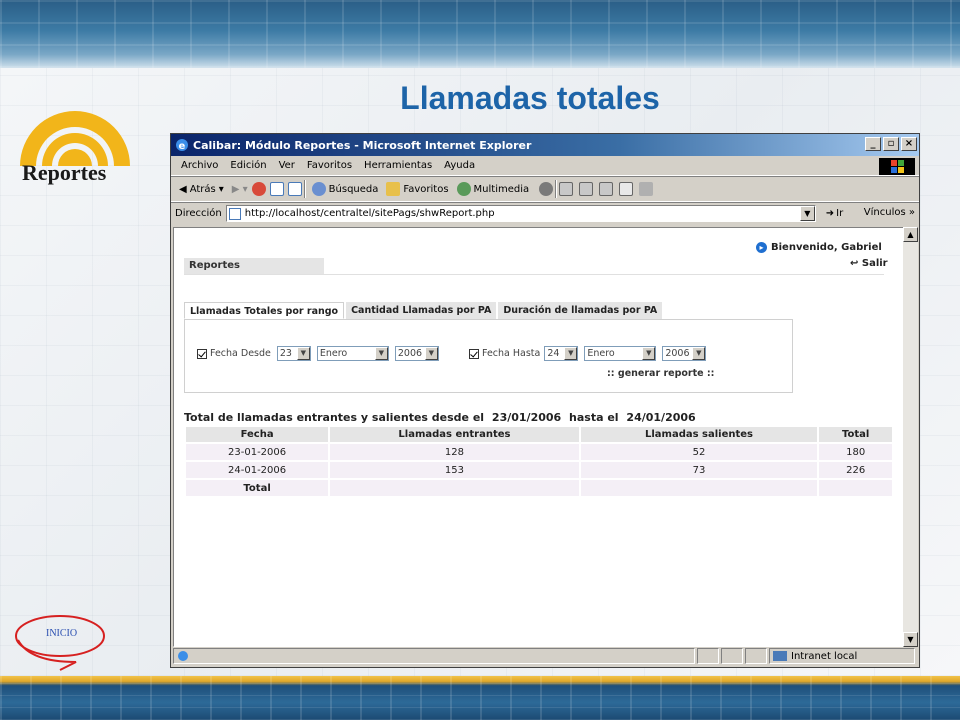 The height and width of the screenshot is (720, 960). I want to click on summary-from-date: 23/01/2006, so click(526, 417).